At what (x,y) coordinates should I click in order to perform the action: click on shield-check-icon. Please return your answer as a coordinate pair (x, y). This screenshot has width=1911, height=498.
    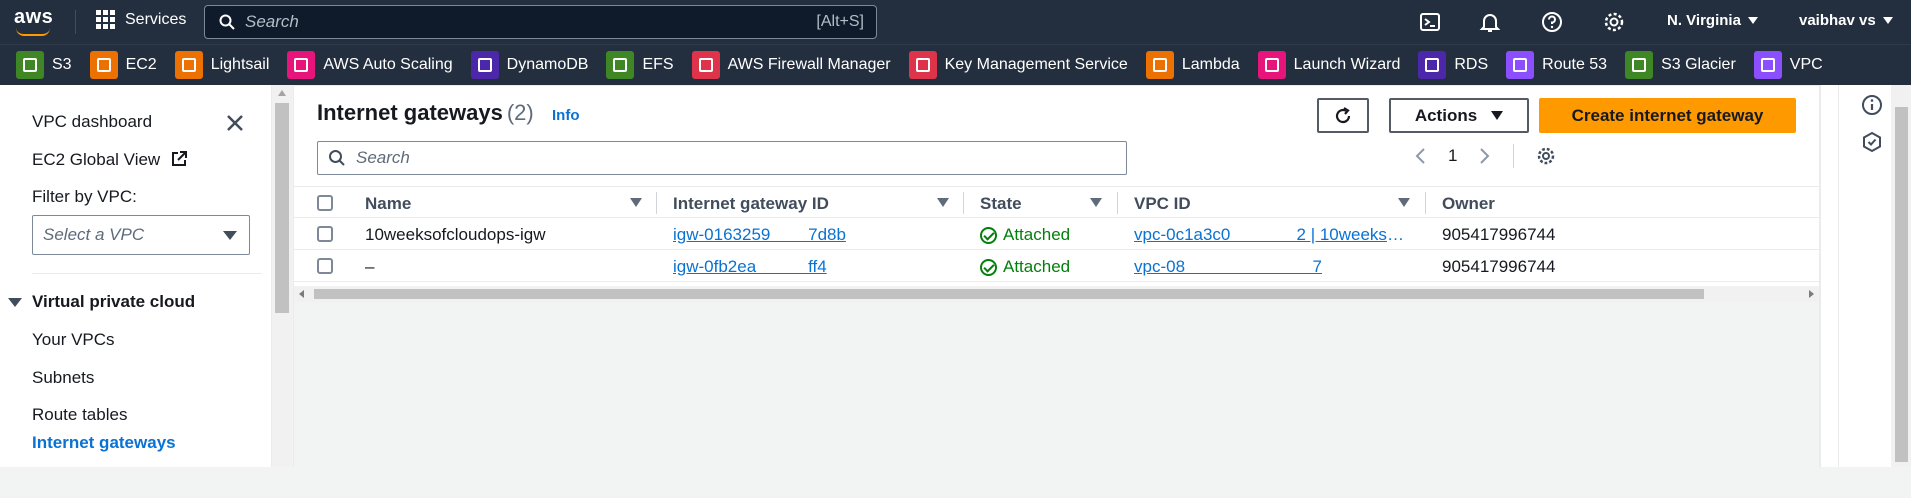
    Looking at the image, I should click on (1872, 142).